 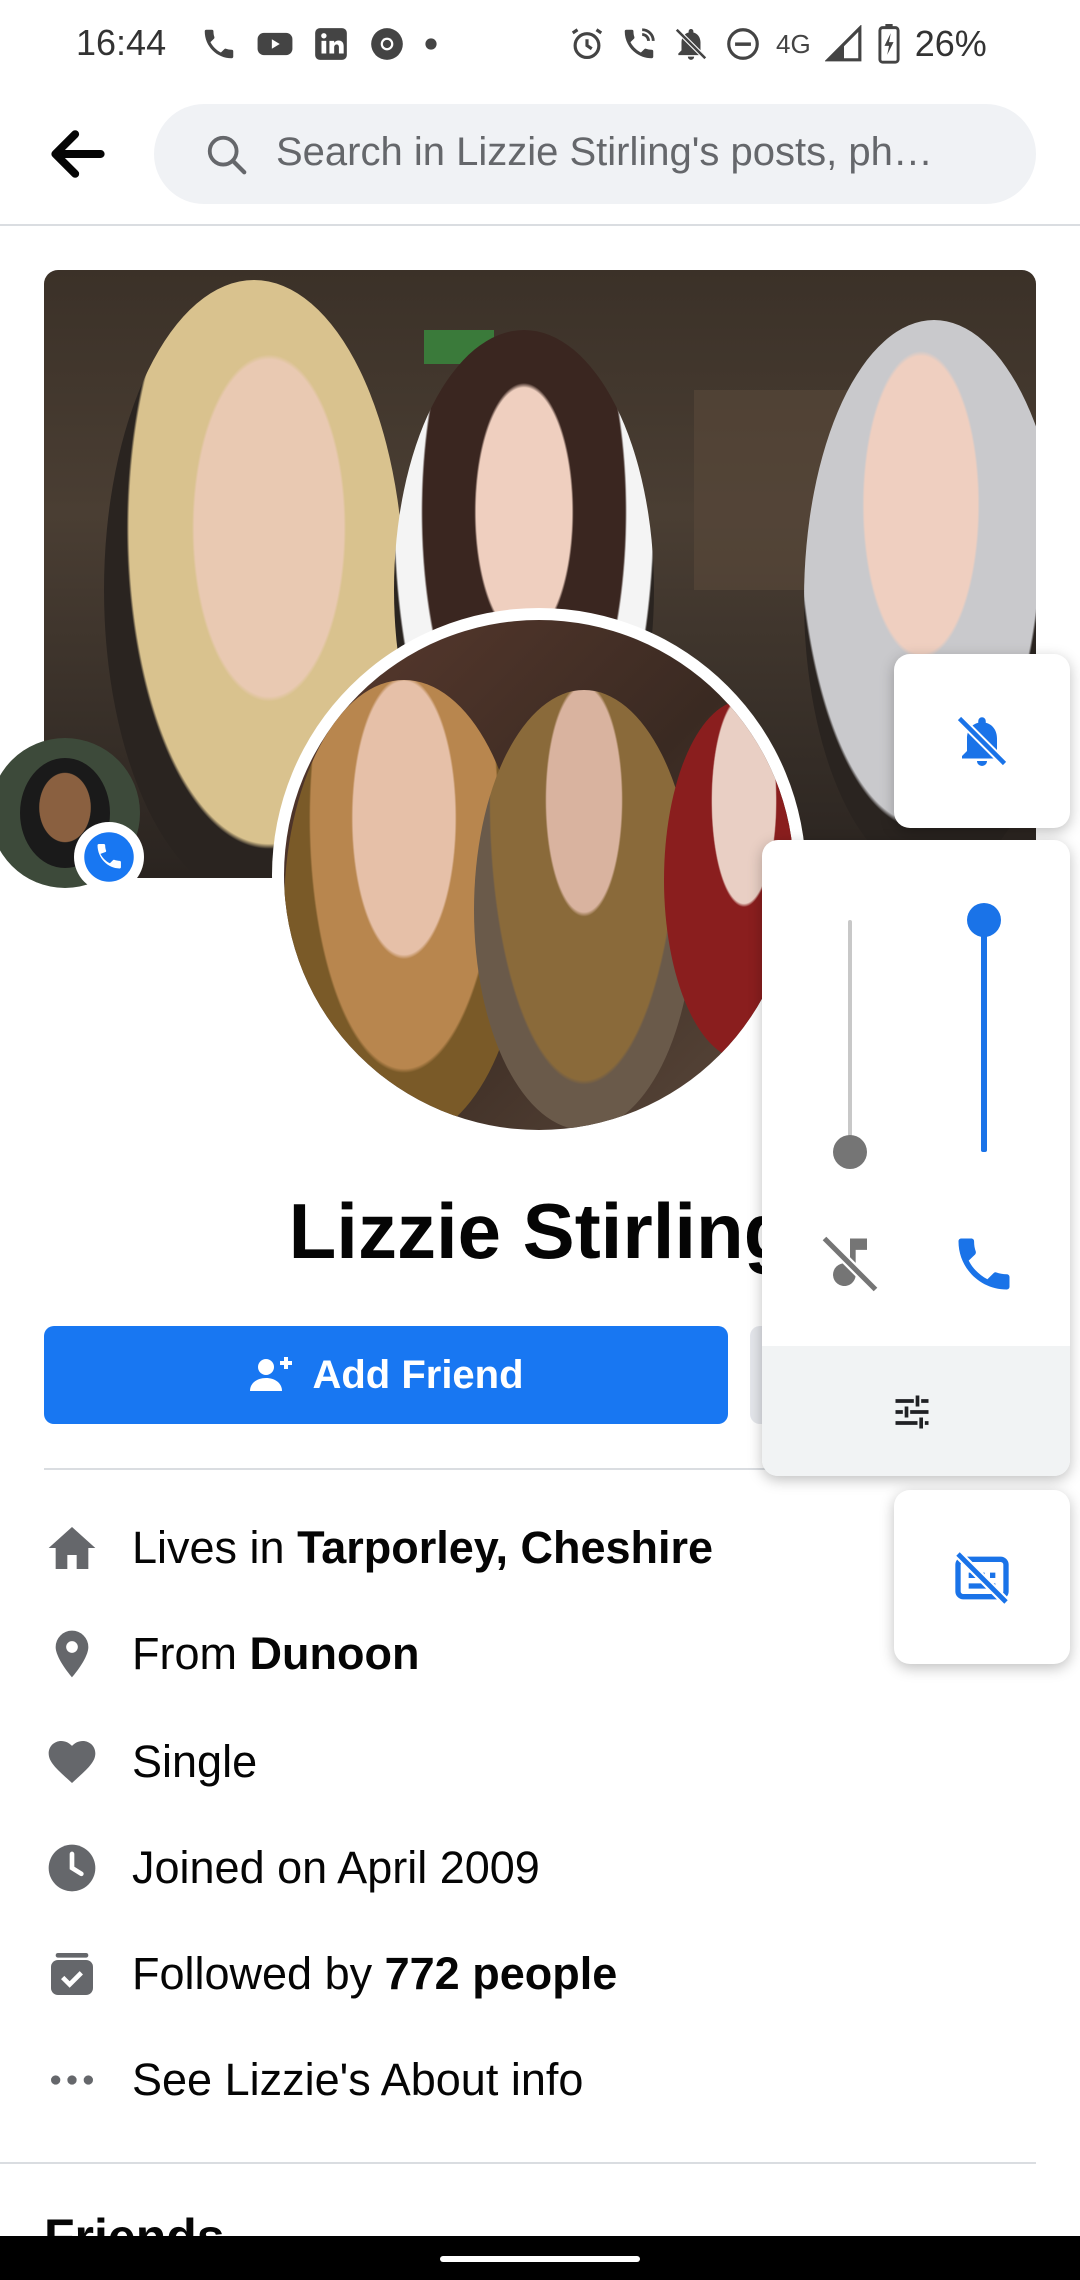 I want to click on location-pin-icon, so click(x=72, y=1654).